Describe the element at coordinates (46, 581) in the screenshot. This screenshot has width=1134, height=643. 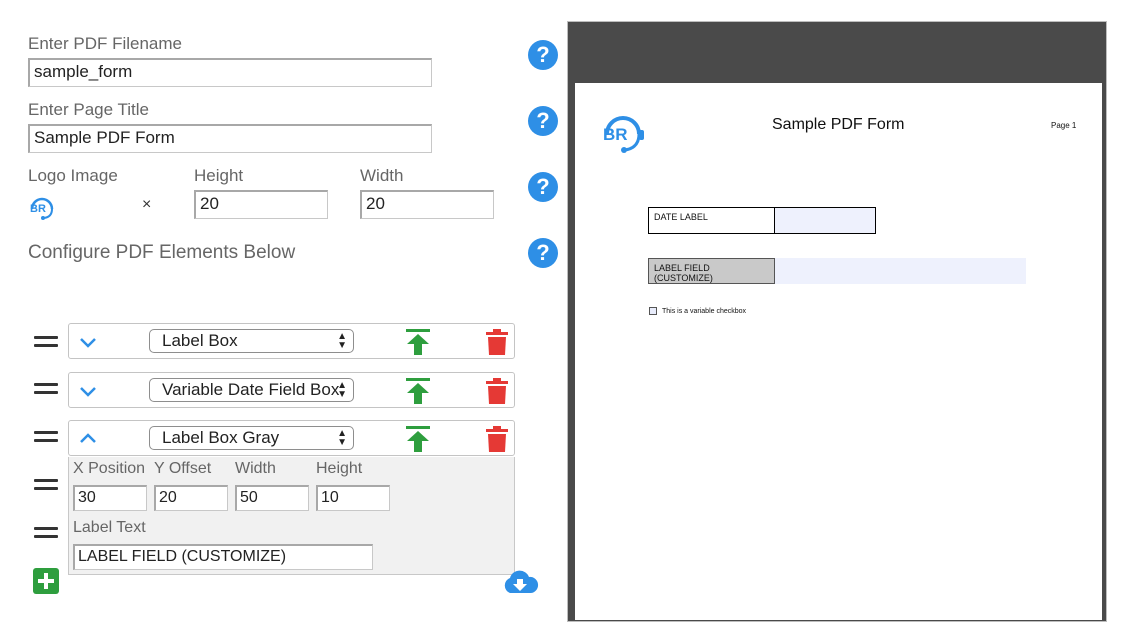
I see `add-icon` at that location.